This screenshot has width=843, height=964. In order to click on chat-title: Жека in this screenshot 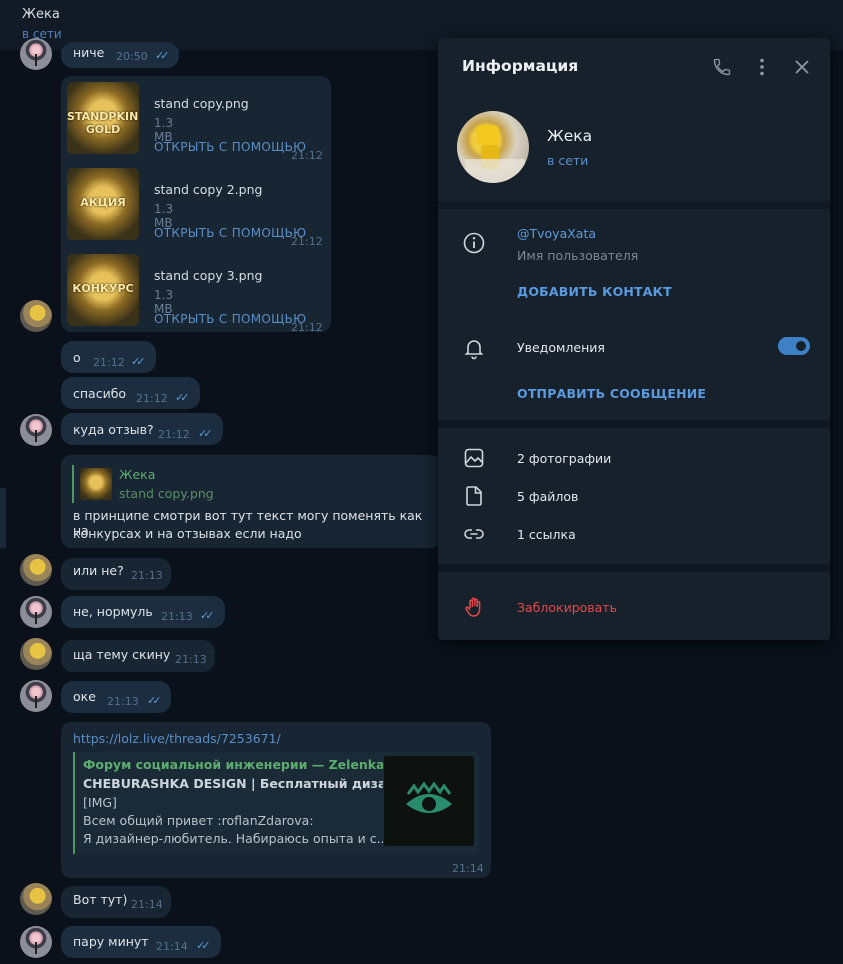, I will do `click(41, 14)`.